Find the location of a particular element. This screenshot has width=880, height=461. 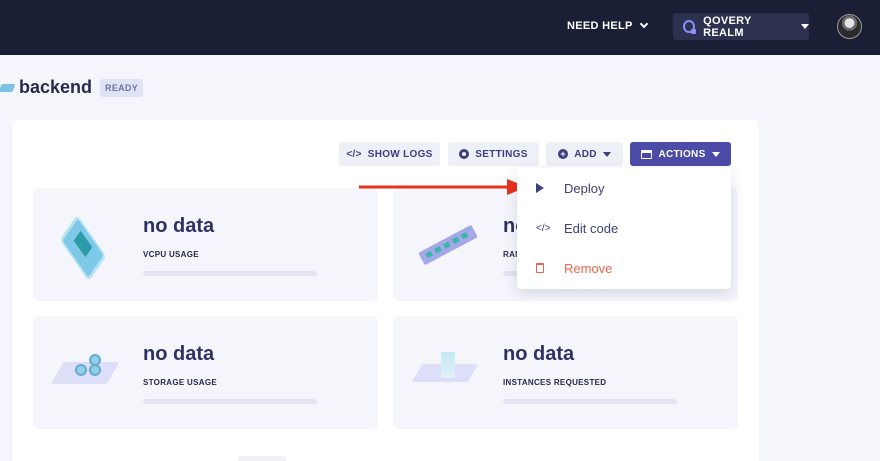

realm-switcher: QOVERY REALM is located at coordinates (741, 26).